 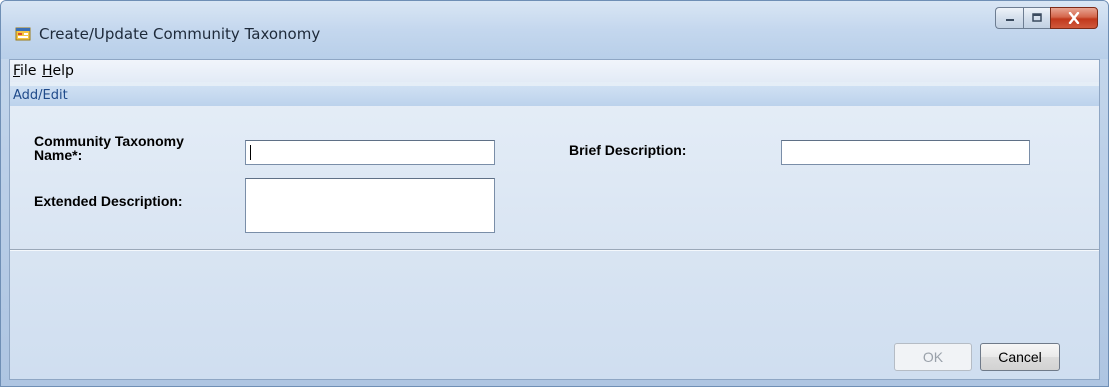 I want to click on cancel-button: Cancel, so click(x=1020, y=357).